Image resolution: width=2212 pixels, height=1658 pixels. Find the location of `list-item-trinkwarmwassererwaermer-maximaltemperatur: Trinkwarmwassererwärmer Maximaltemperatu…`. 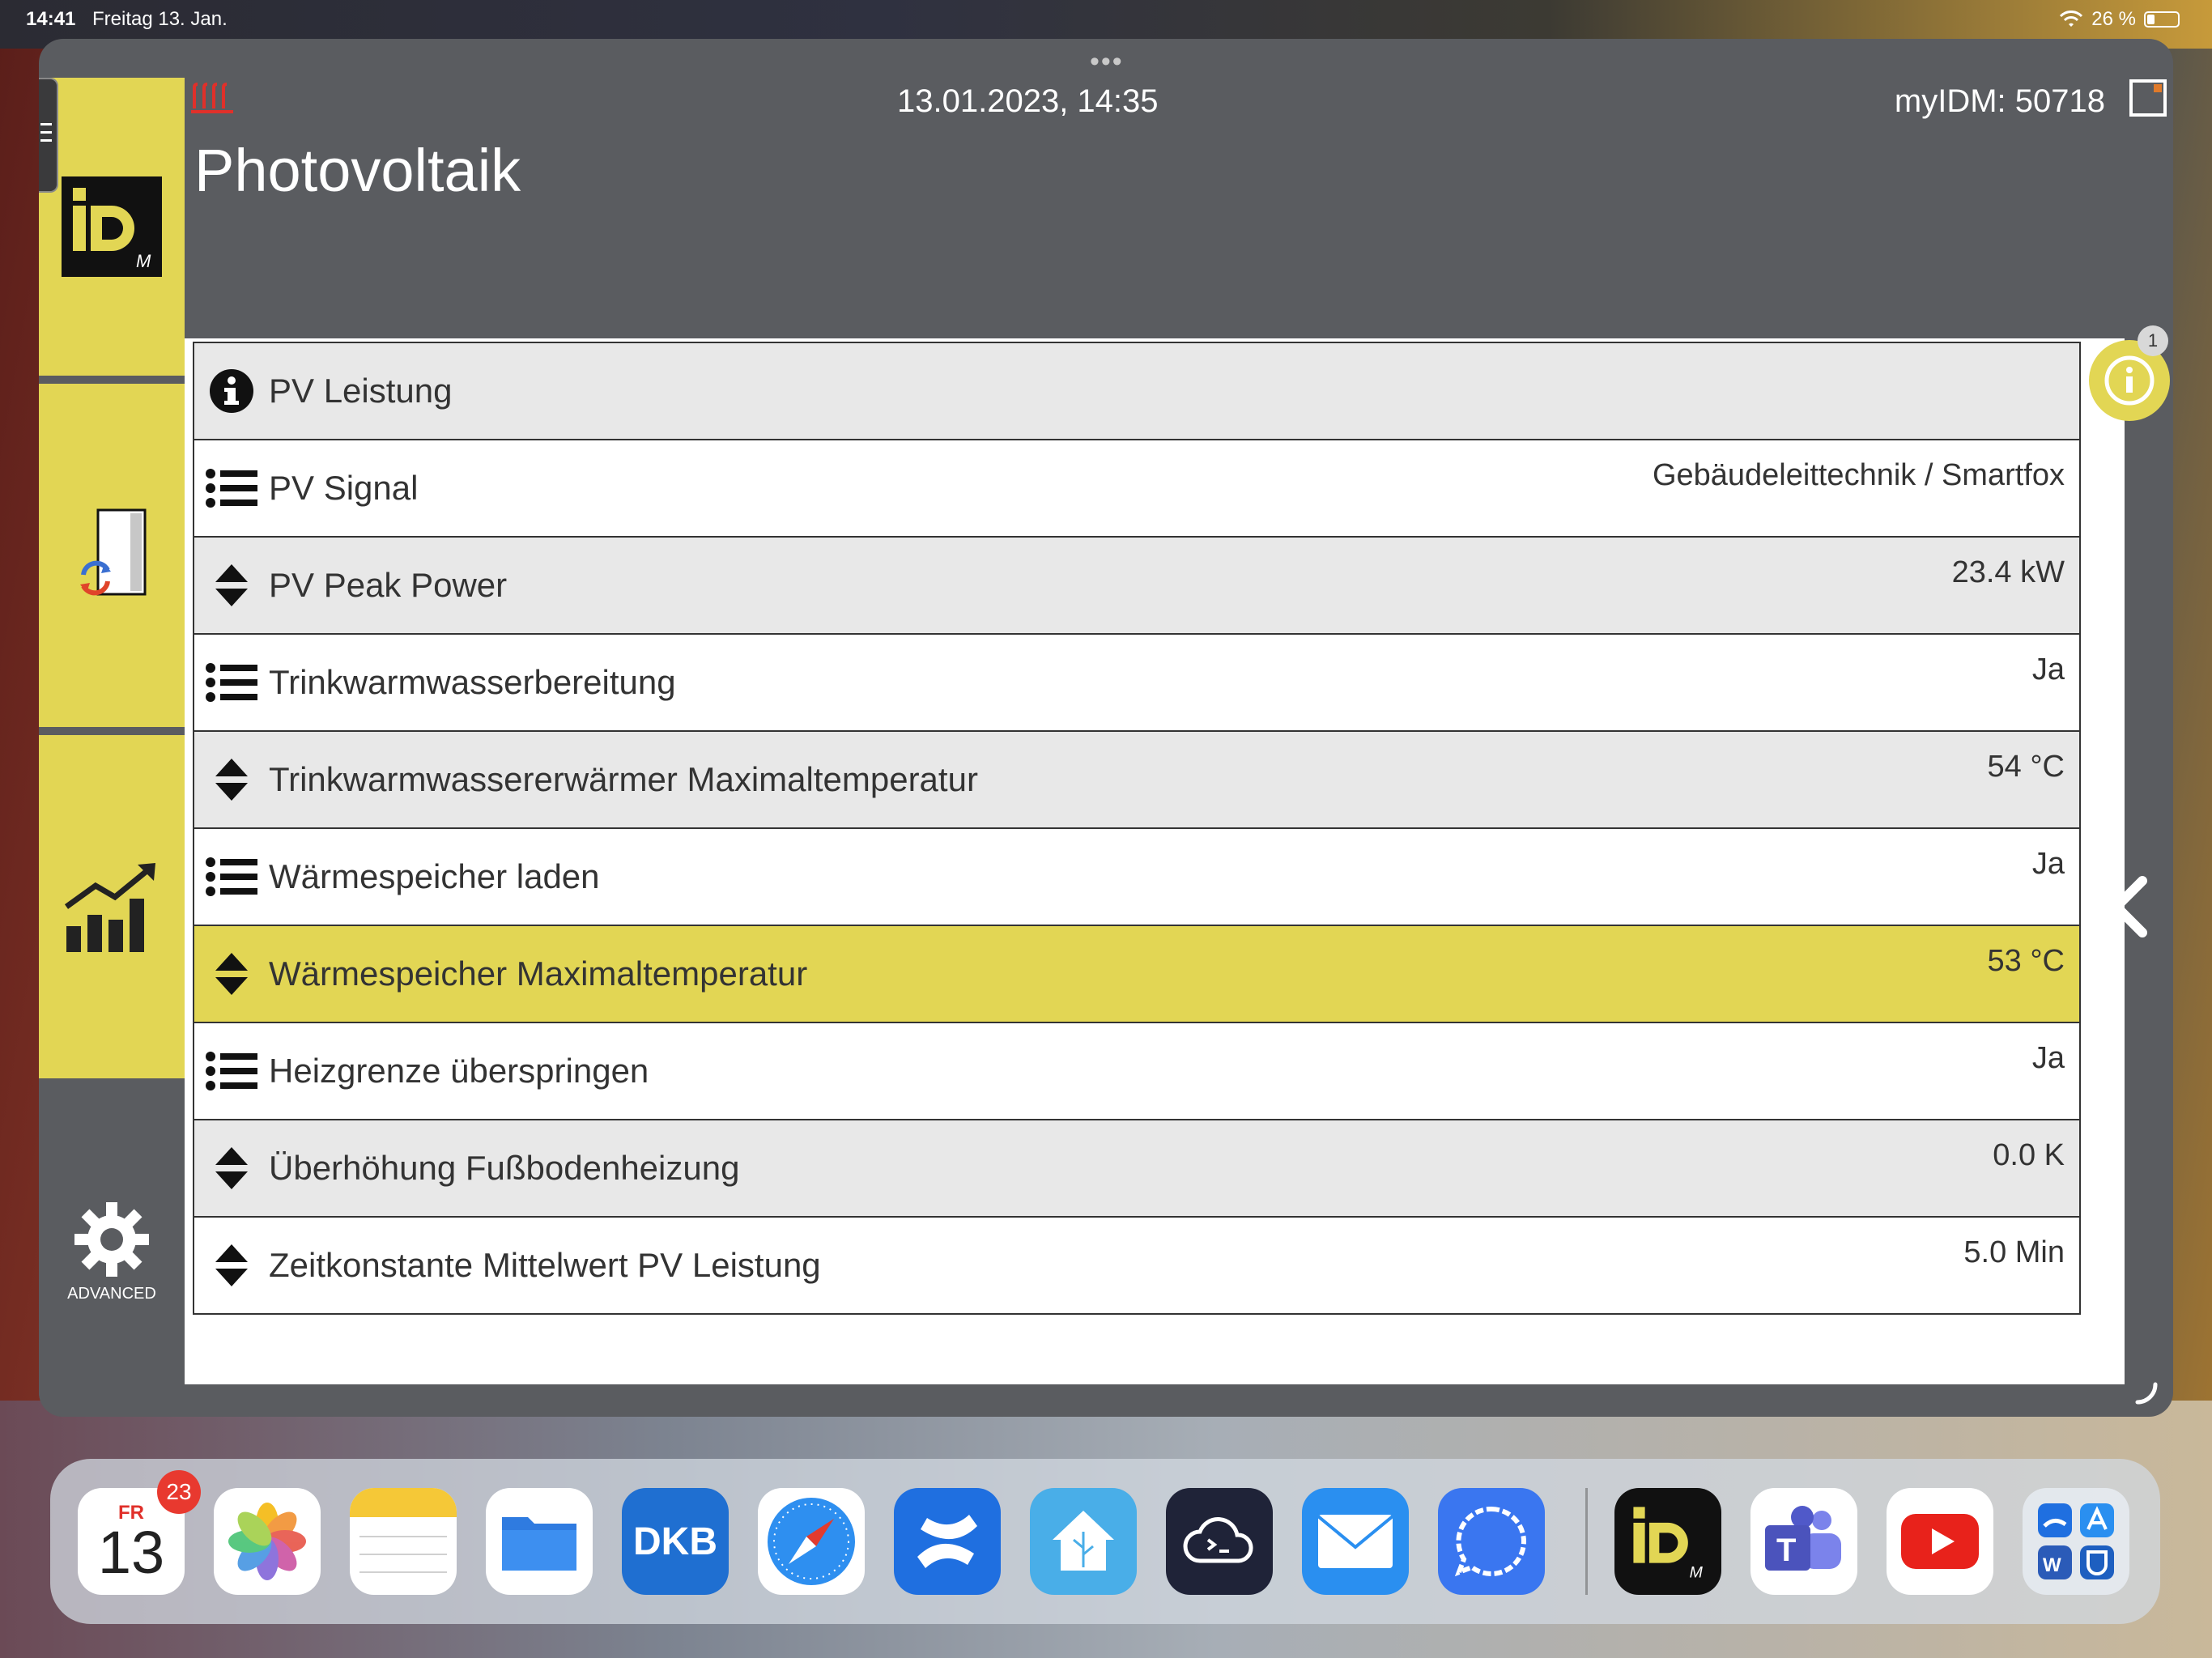

list-item-trinkwarmwassererwaermer-maximaltemperatur: Trinkwarmwassererwärmer Maximaltemperatu… is located at coordinates (1137, 780).